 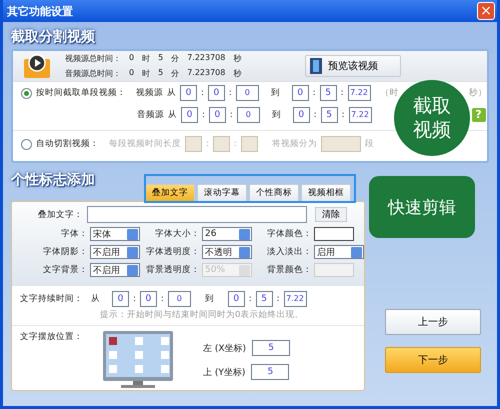 I want to click on dropdown: 宋体, so click(x=115, y=234).